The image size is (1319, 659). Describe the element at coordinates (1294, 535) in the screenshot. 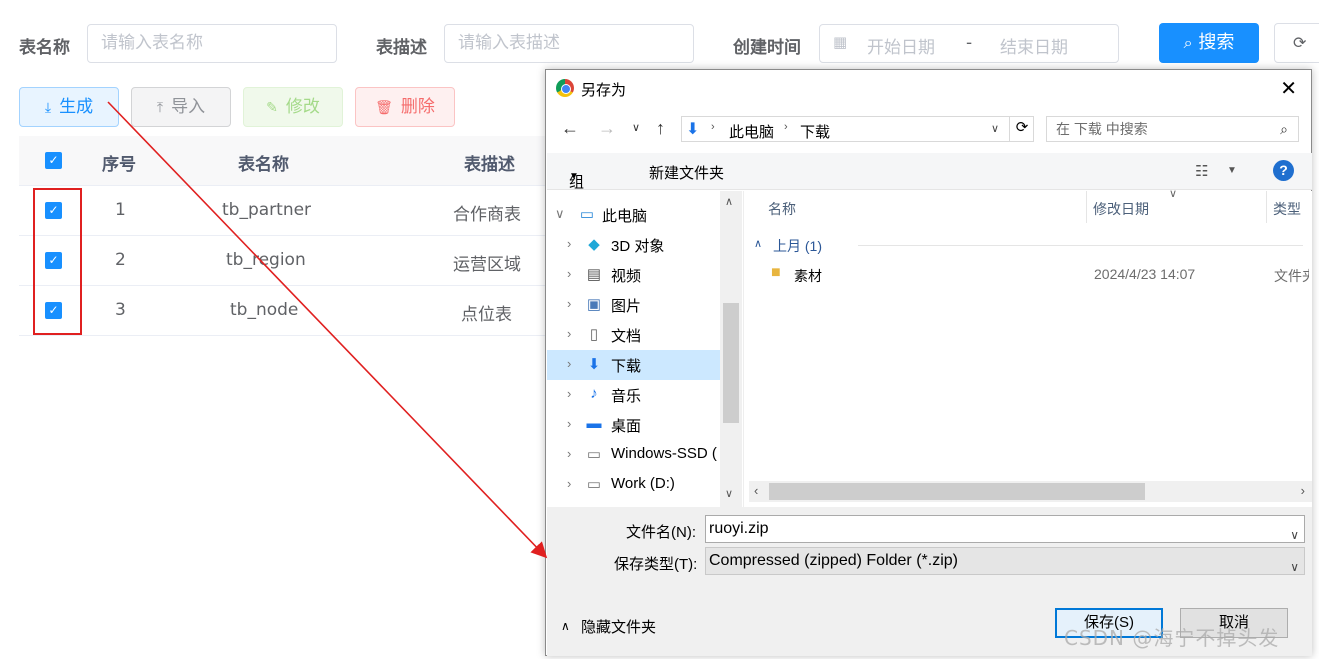

I see `filename-dropdown-icon: ∨` at that location.